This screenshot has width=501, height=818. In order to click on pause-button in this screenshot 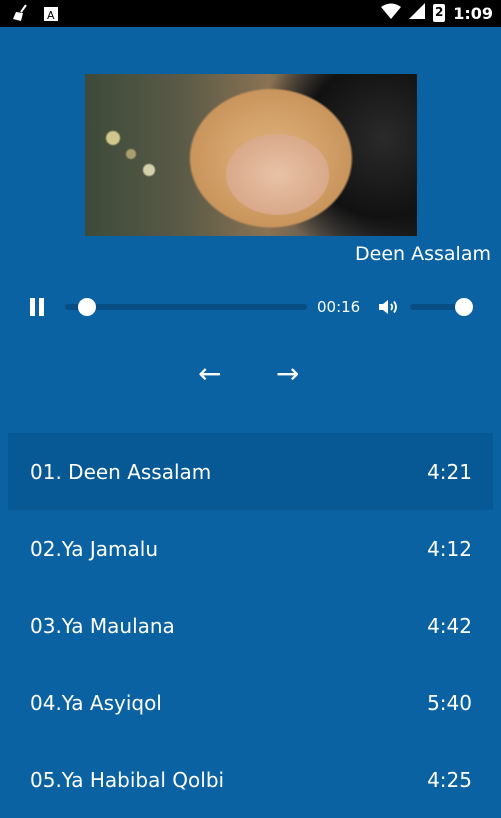, I will do `click(37, 307)`.